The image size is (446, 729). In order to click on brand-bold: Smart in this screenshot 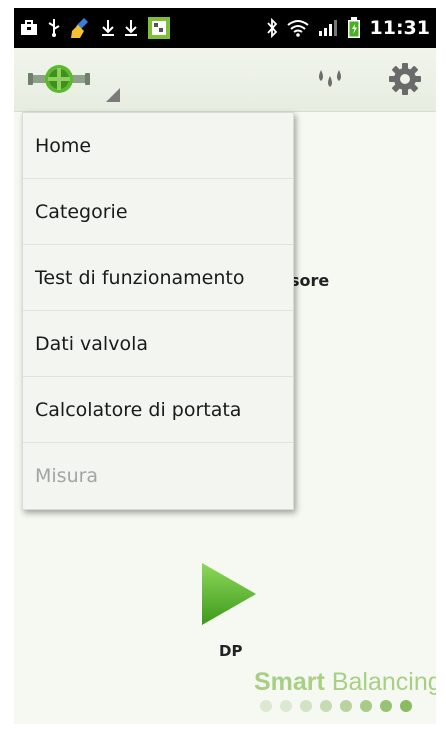, I will do `click(289, 682)`.